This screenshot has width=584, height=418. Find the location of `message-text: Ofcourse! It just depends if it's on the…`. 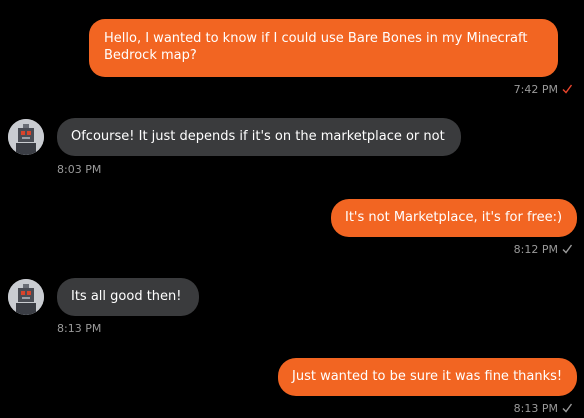

message-text: Ofcourse! It just depends if it's on the… is located at coordinates (258, 136).